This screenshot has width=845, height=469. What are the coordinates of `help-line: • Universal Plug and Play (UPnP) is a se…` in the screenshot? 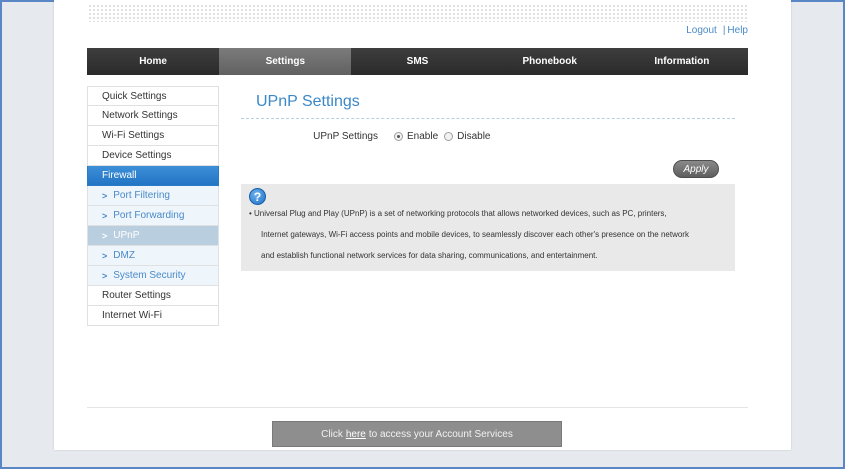 It's located at (458, 213).